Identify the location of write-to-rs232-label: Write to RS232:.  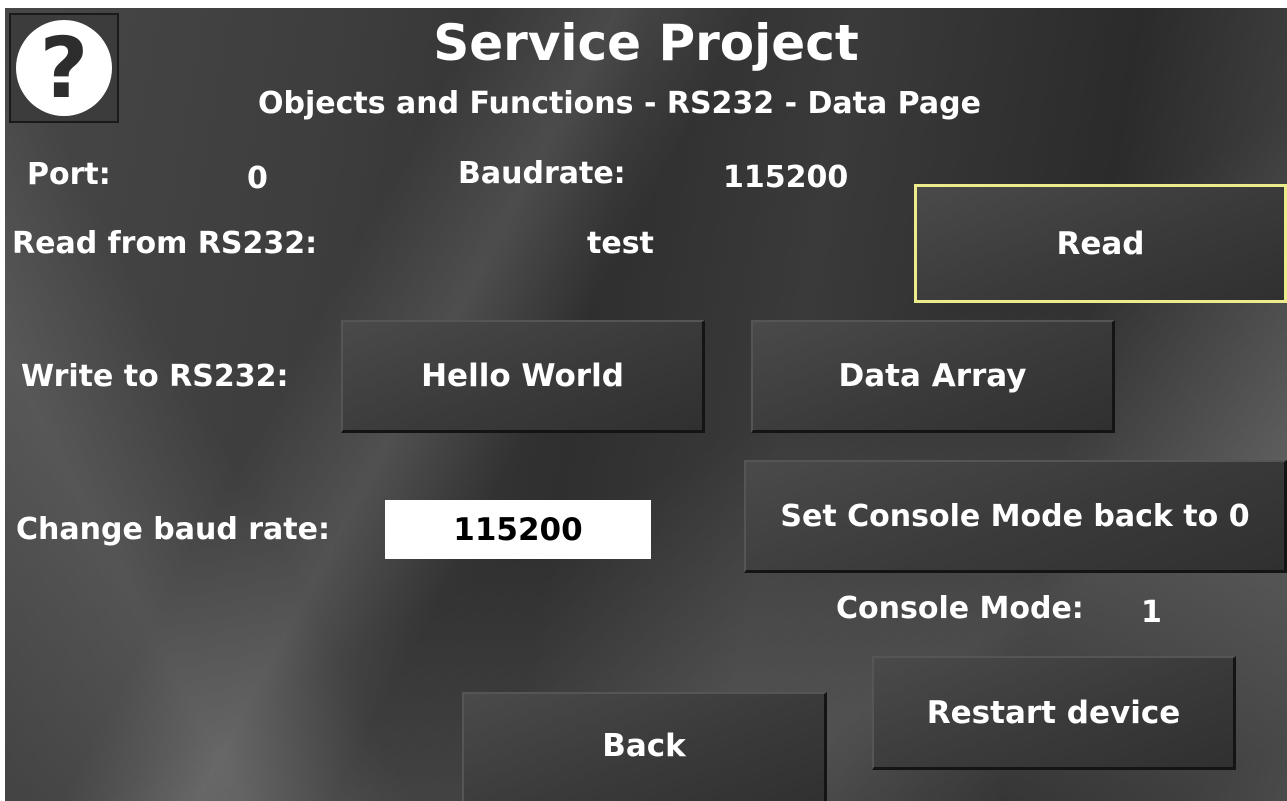
(155, 376).